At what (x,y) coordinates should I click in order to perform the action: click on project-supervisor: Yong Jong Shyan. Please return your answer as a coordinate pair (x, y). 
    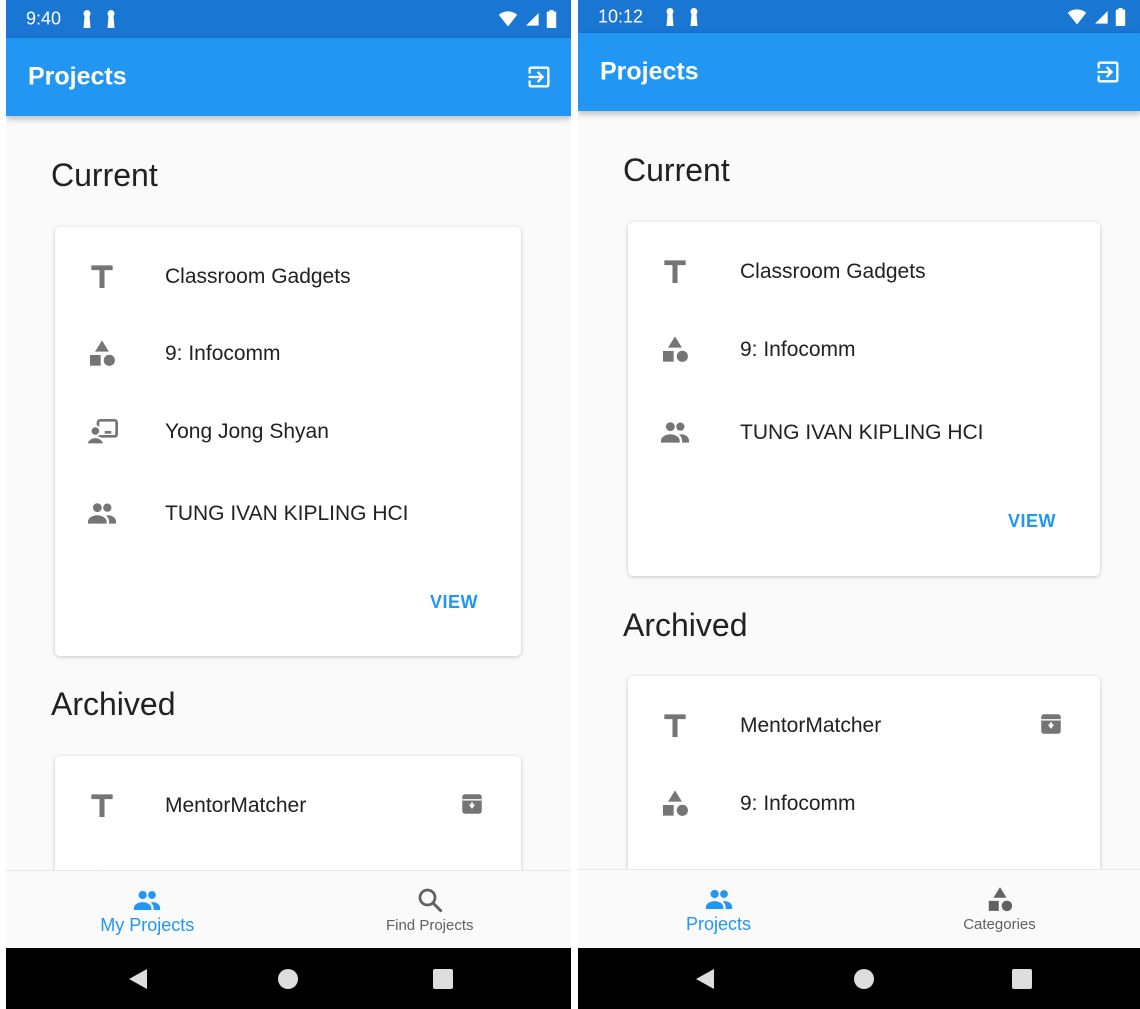
    Looking at the image, I should click on (247, 431).